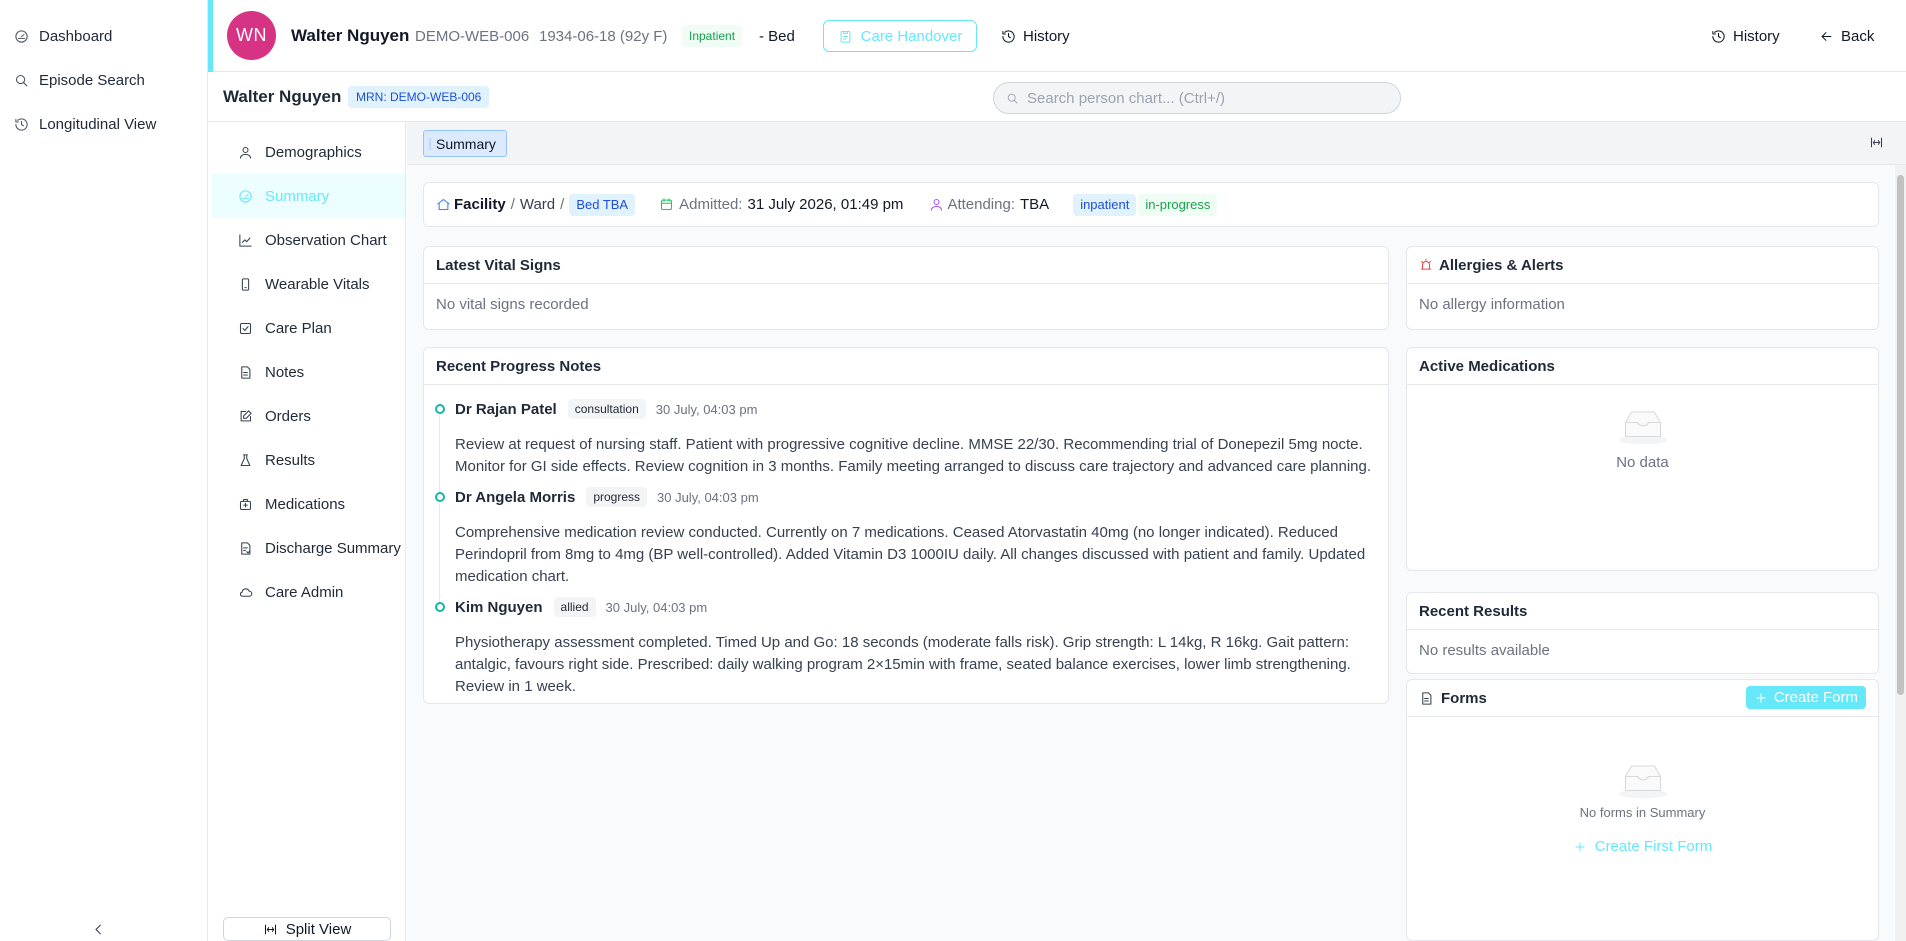 The image size is (1906, 941). Describe the element at coordinates (245, 592) in the screenshot. I see `cloud-icon` at that location.